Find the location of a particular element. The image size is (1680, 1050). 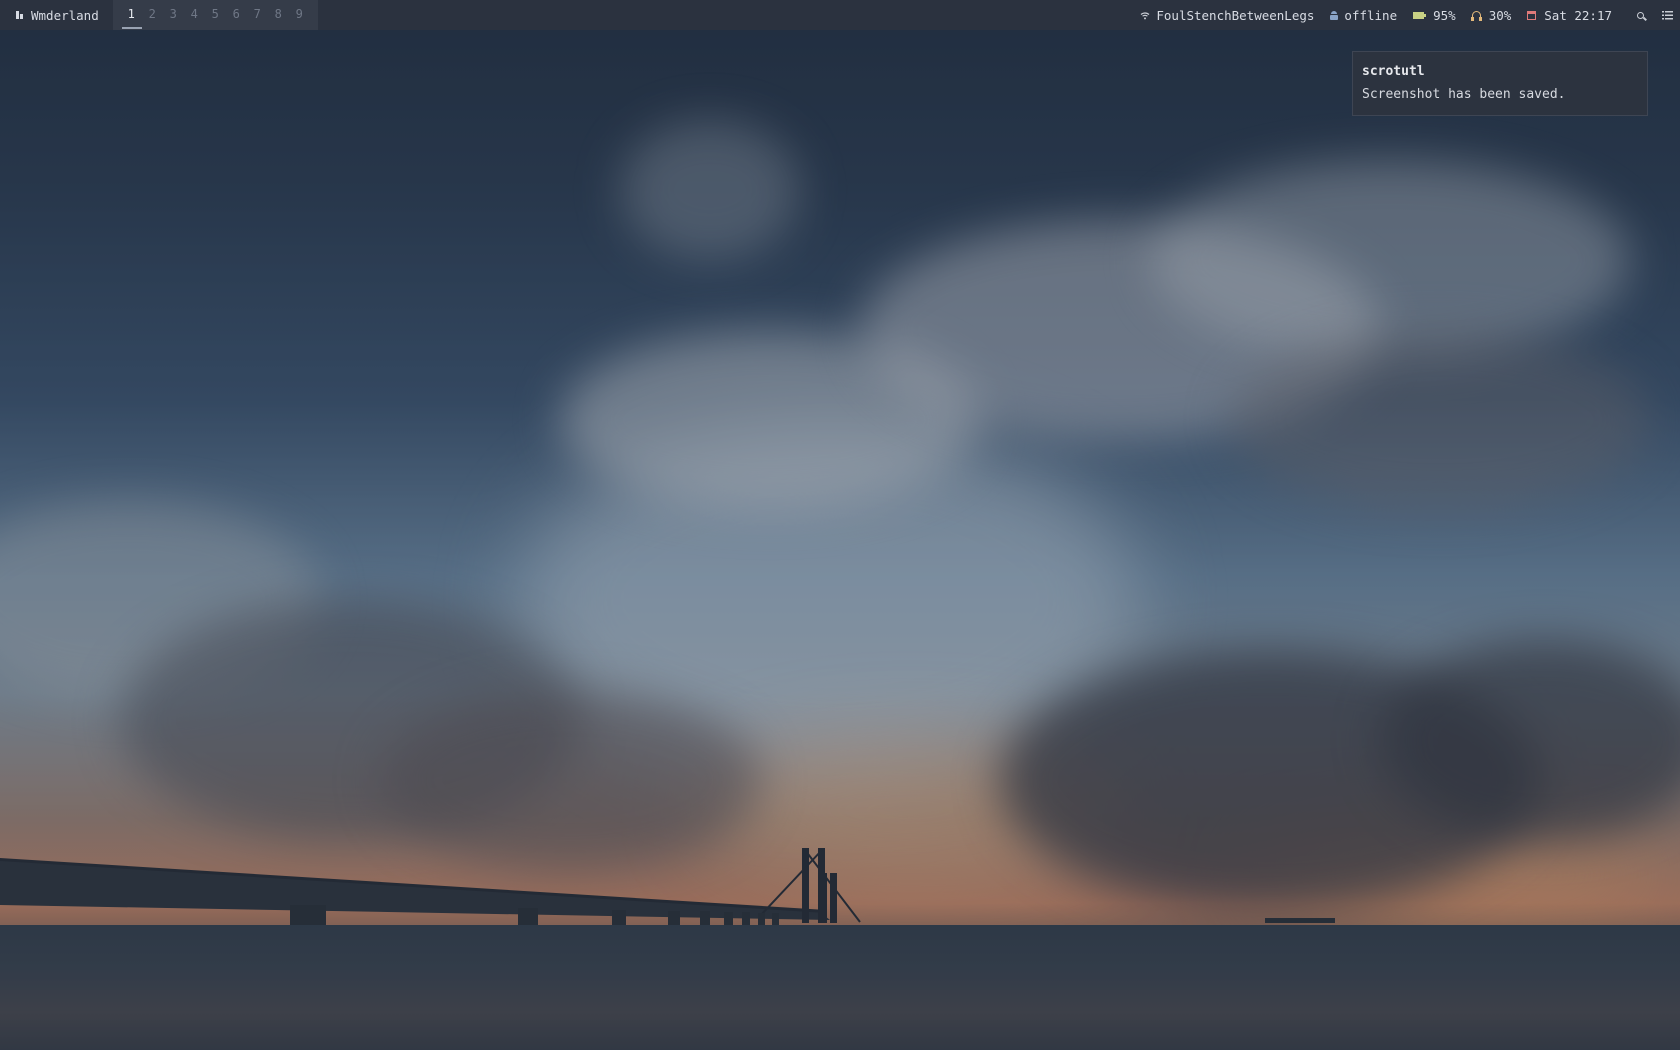

calendar-icon is located at coordinates (1532, 15).